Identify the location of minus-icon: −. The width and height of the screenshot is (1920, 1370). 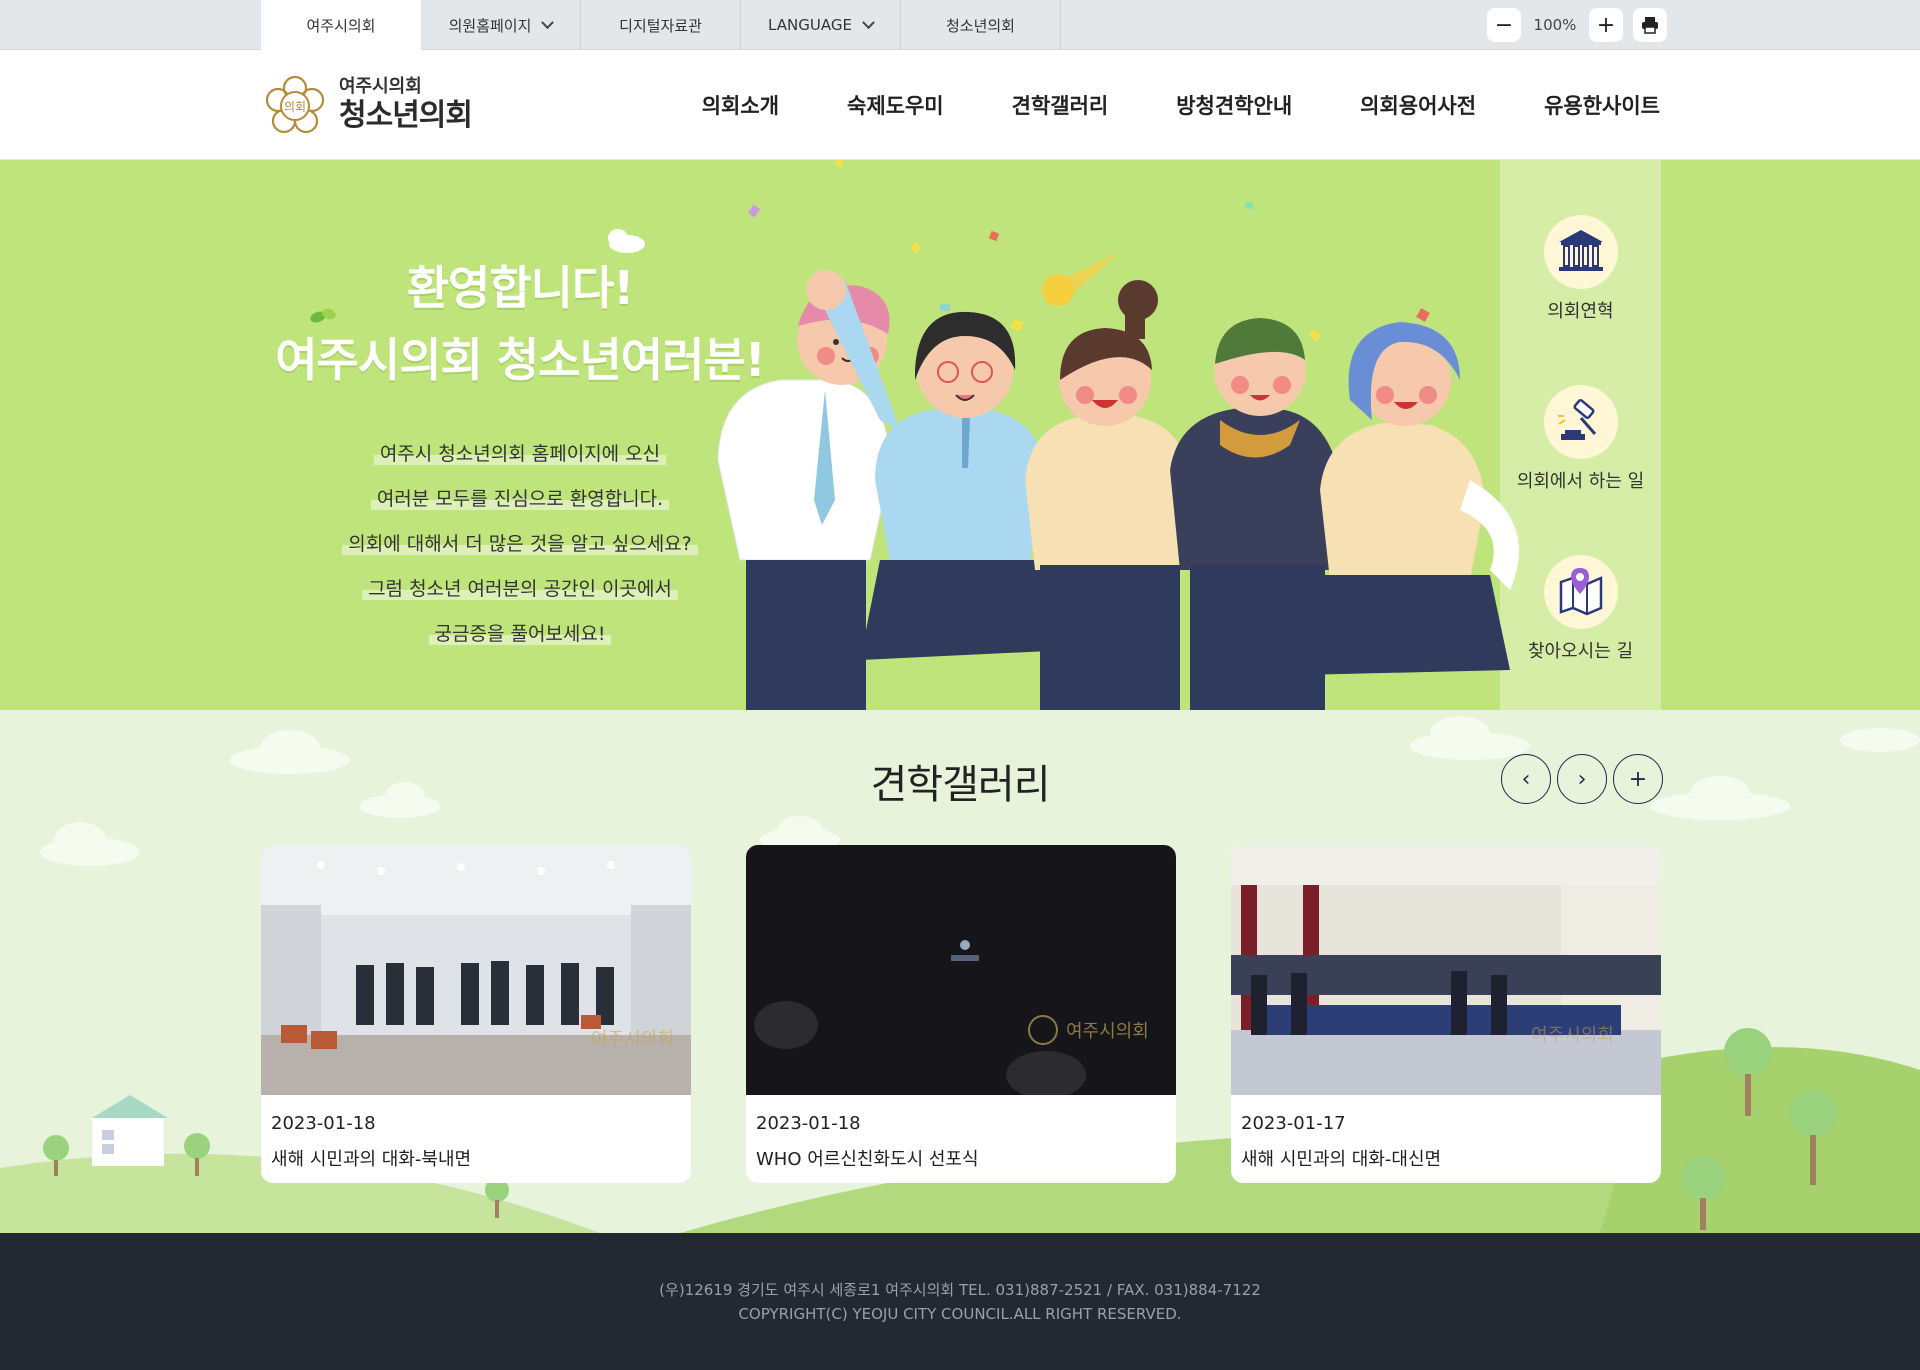
(1504, 25).